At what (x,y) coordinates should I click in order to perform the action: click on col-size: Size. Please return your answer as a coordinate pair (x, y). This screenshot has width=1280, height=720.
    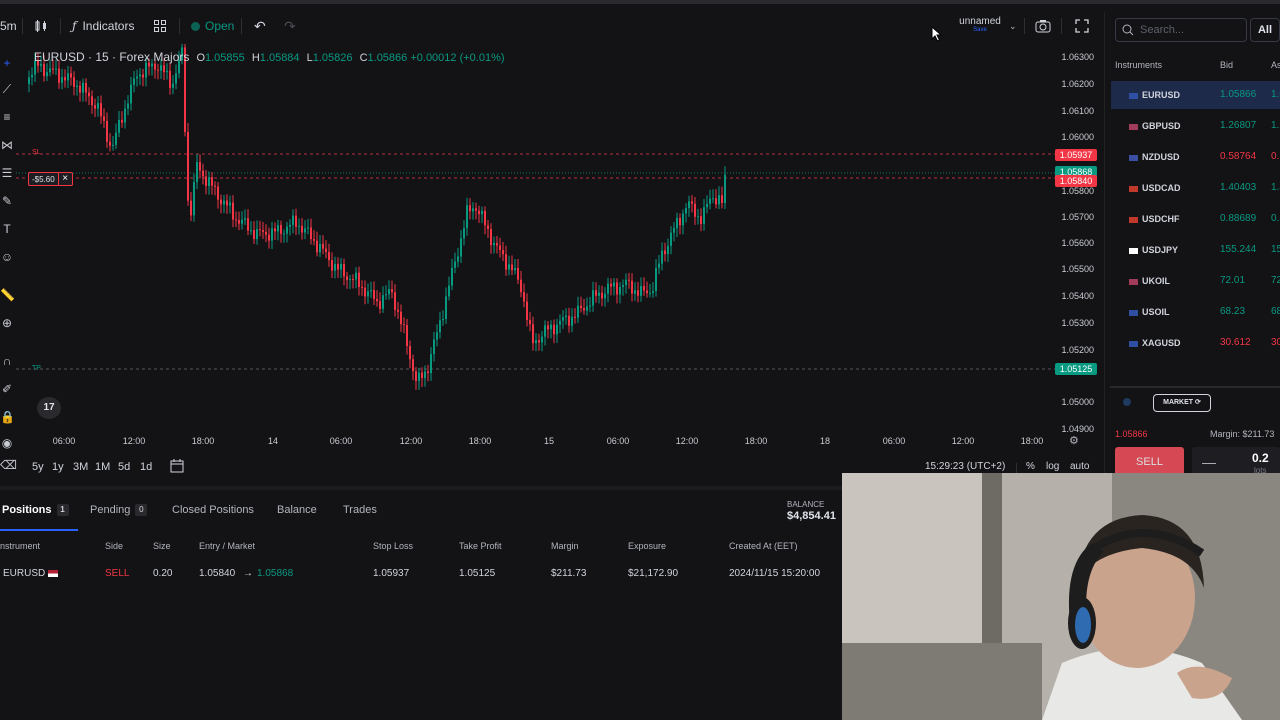
    Looking at the image, I should click on (162, 546).